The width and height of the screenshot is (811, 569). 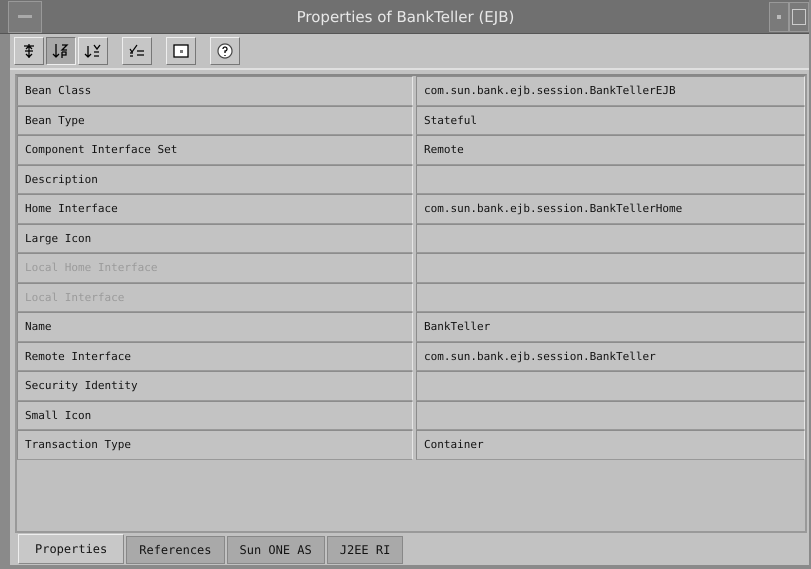 What do you see at coordinates (610, 209) in the screenshot?
I see `property-value: com.sun.bank.ejb.session.BankTellerHome` at bounding box center [610, 209].